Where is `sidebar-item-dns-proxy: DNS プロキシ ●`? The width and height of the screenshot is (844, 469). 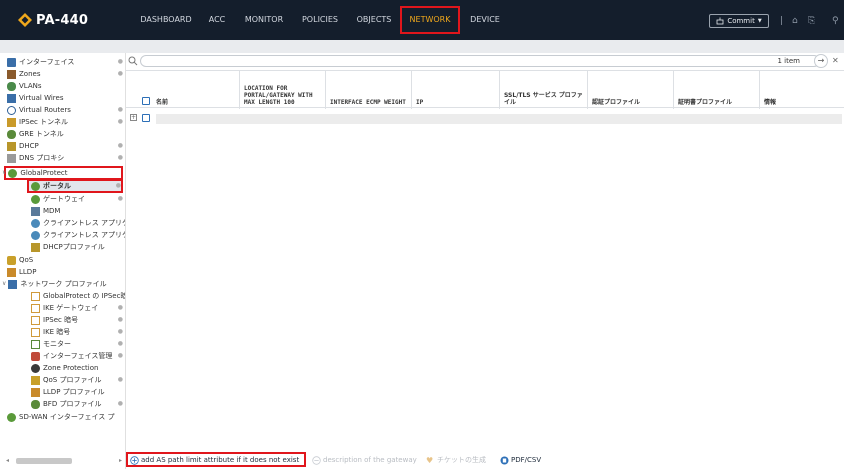
sidebar-item-dns-proxy: DNS プロキシ ● is located at coordinates (65, 158).